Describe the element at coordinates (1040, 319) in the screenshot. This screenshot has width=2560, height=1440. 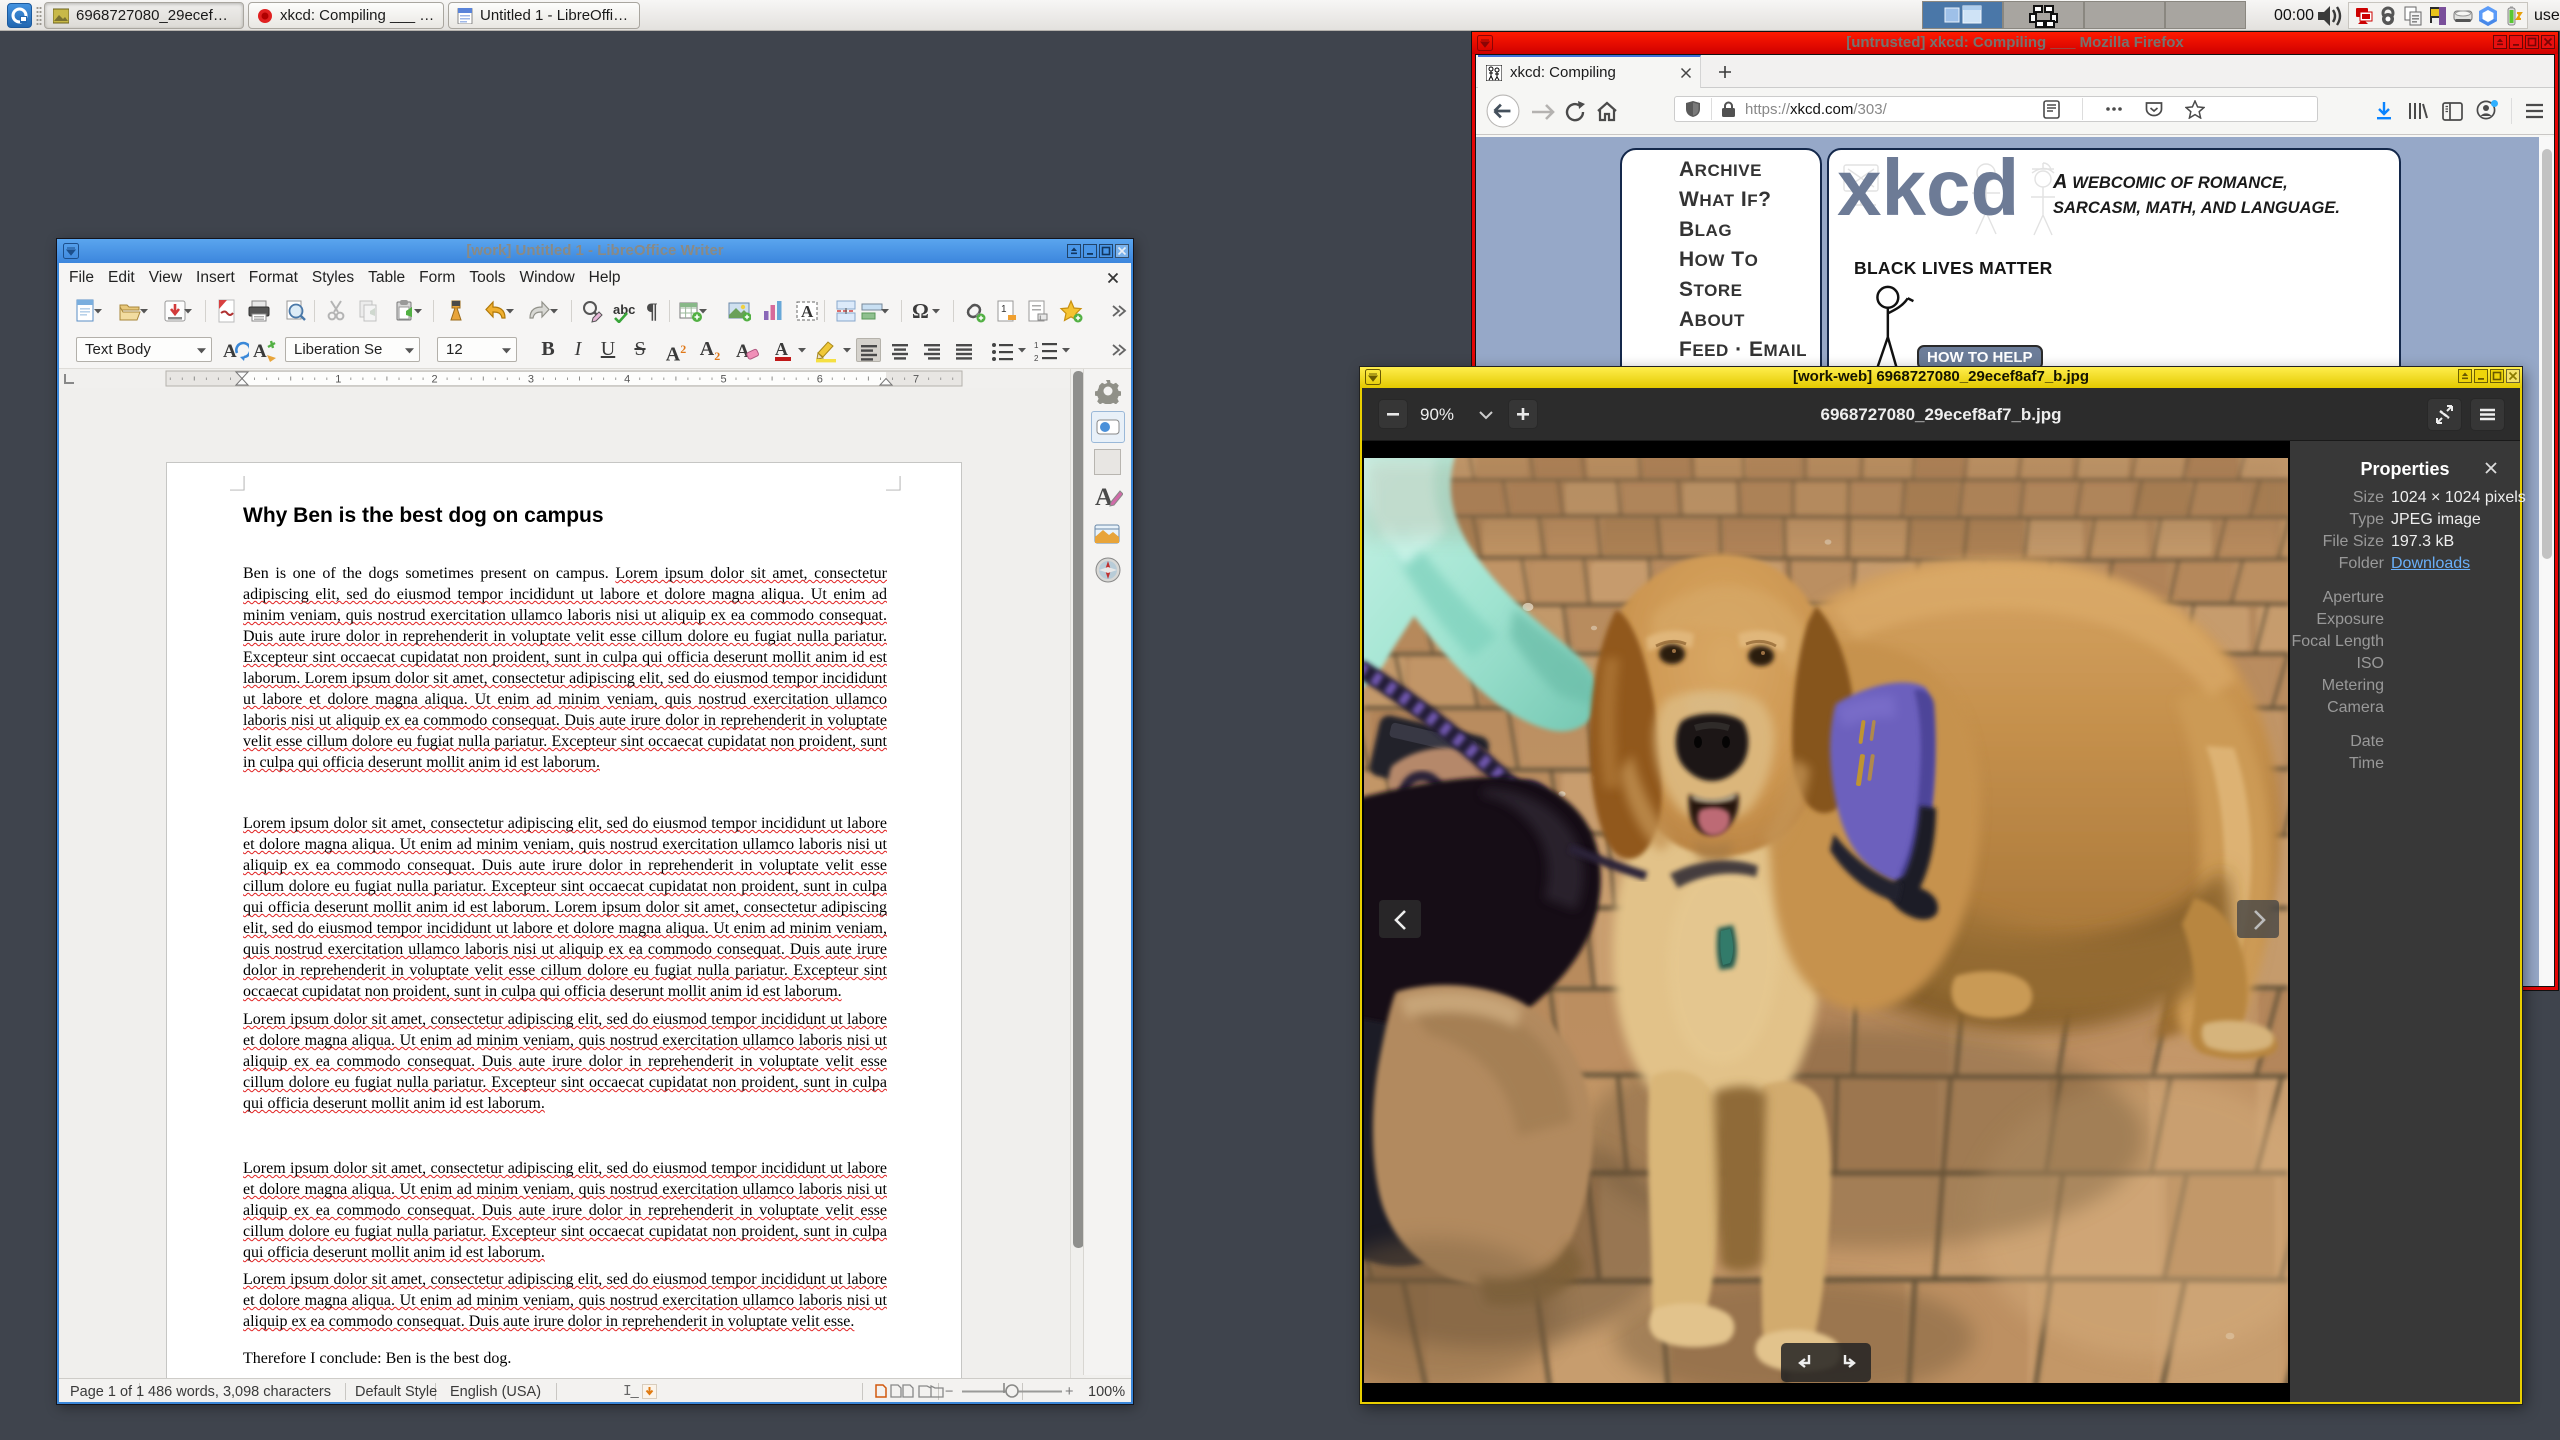
I see `svg-text: i` at that location.